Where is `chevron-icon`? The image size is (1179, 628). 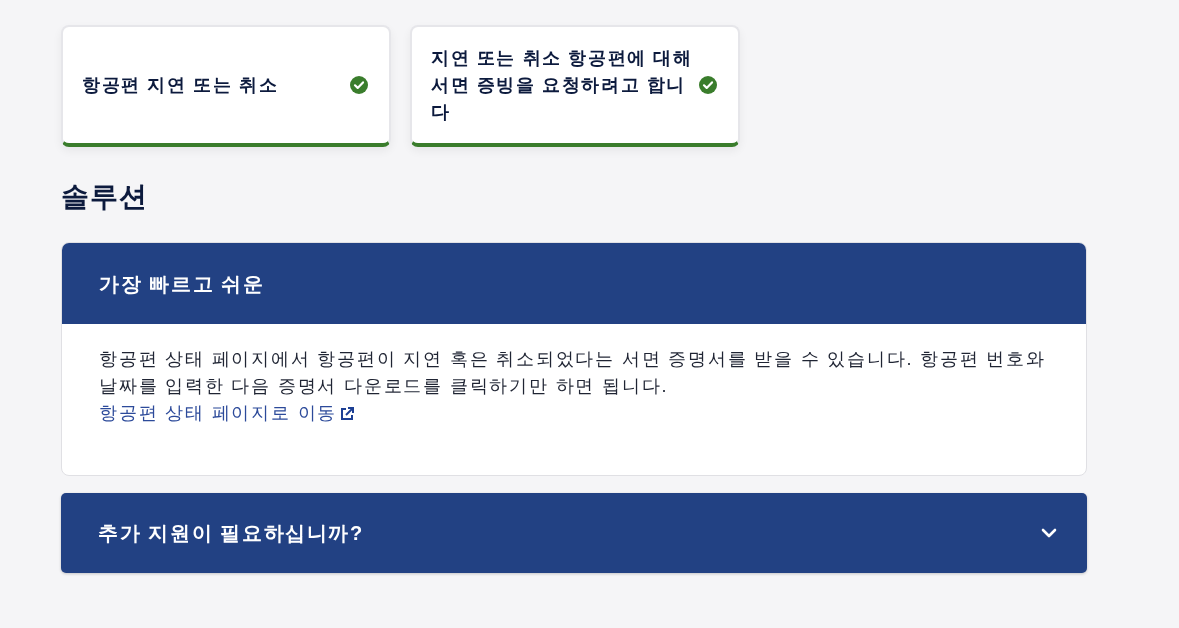 chevron-icon is located at coordinates (1049, 533).